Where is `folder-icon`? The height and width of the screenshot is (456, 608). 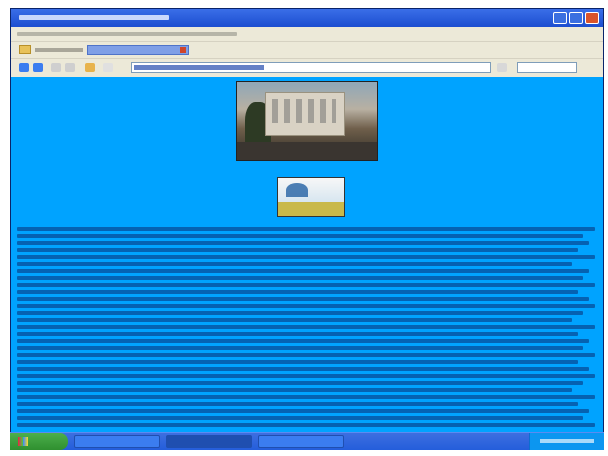 folder-icon is located at coordinates (25, 49).